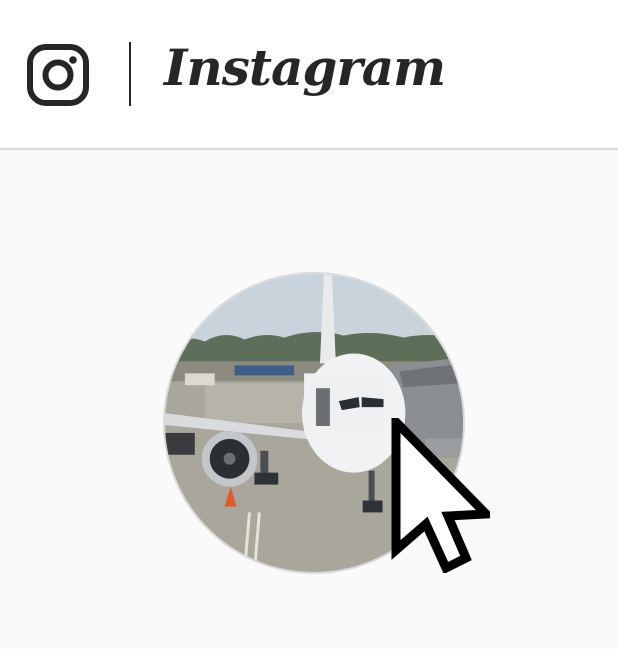 The width and height of the screenshot is (618, 649). Describe the element at coordinates (443, 492) in the screenshot. I see `mouse-cursor-icon` at that location.